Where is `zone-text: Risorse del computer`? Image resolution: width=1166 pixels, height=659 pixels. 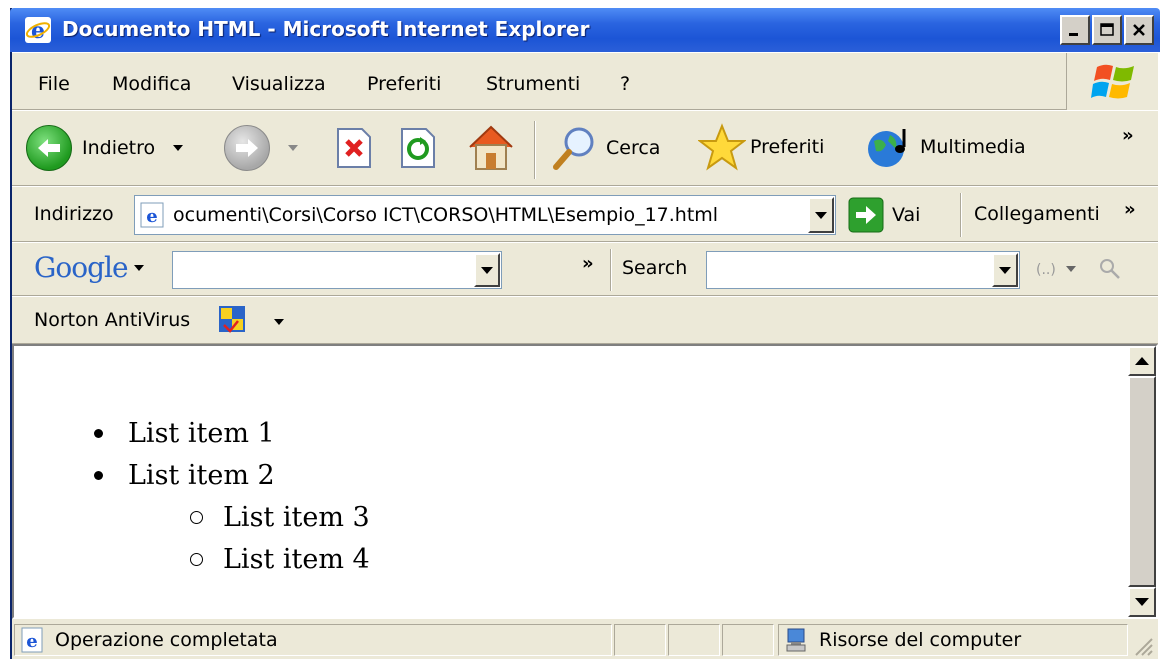
zone-text: Risorse del computer is located at coordinates (920, 640).